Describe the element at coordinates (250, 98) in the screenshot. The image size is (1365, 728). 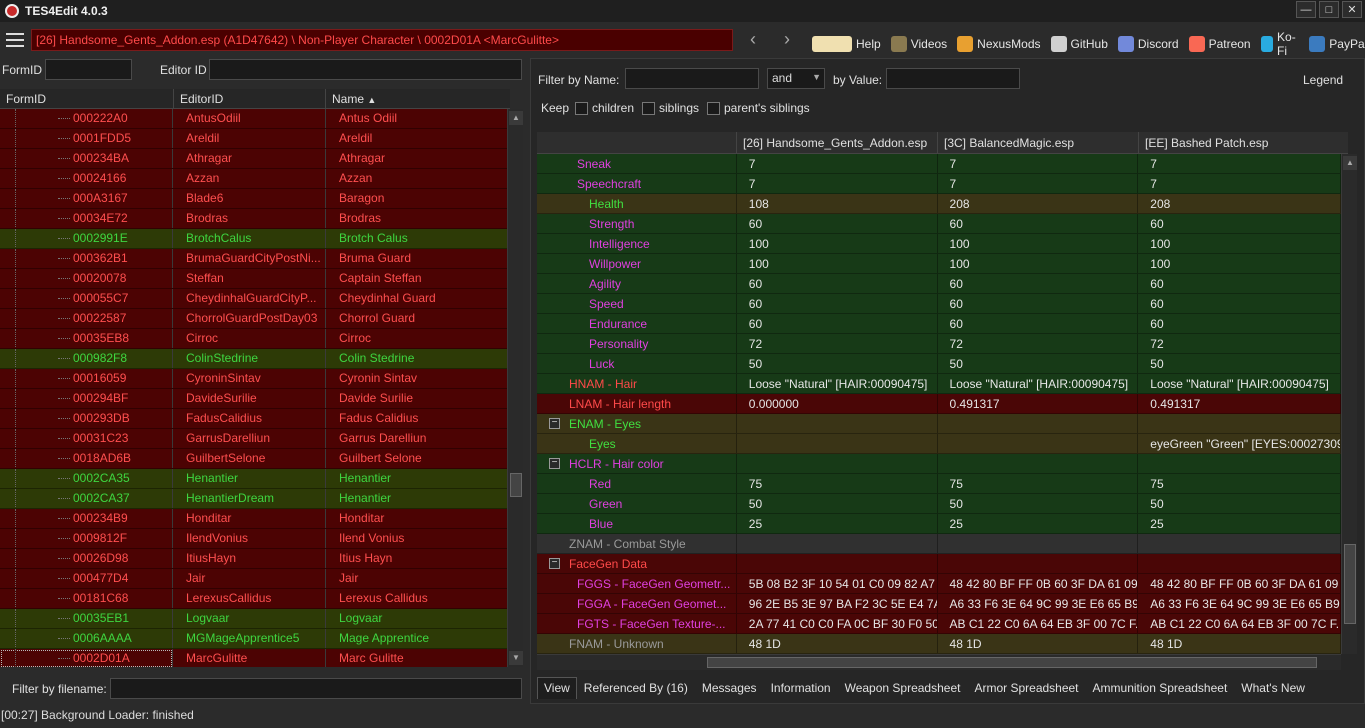
I see `column-editorid: EditorID` at that location.